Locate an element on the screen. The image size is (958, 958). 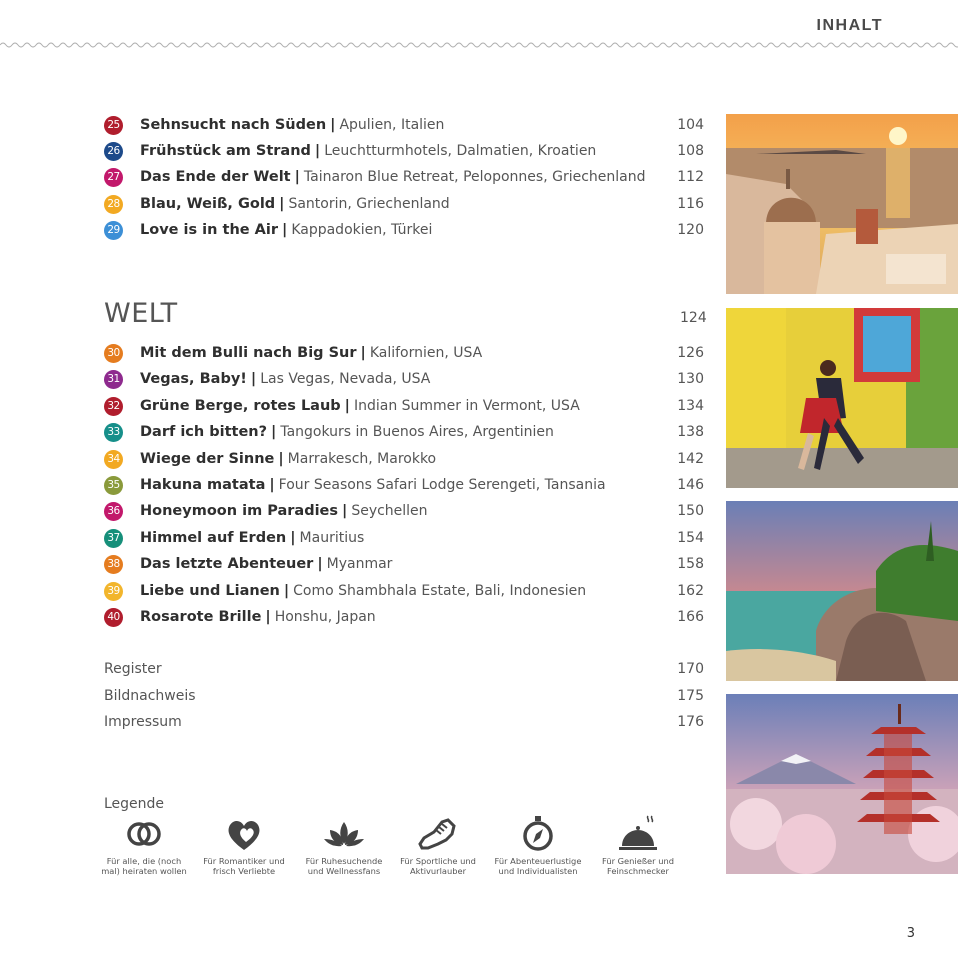
toc-entry: 37 Himmel auf Erden | Mauritius 154 is located at coordinates (404, 538).